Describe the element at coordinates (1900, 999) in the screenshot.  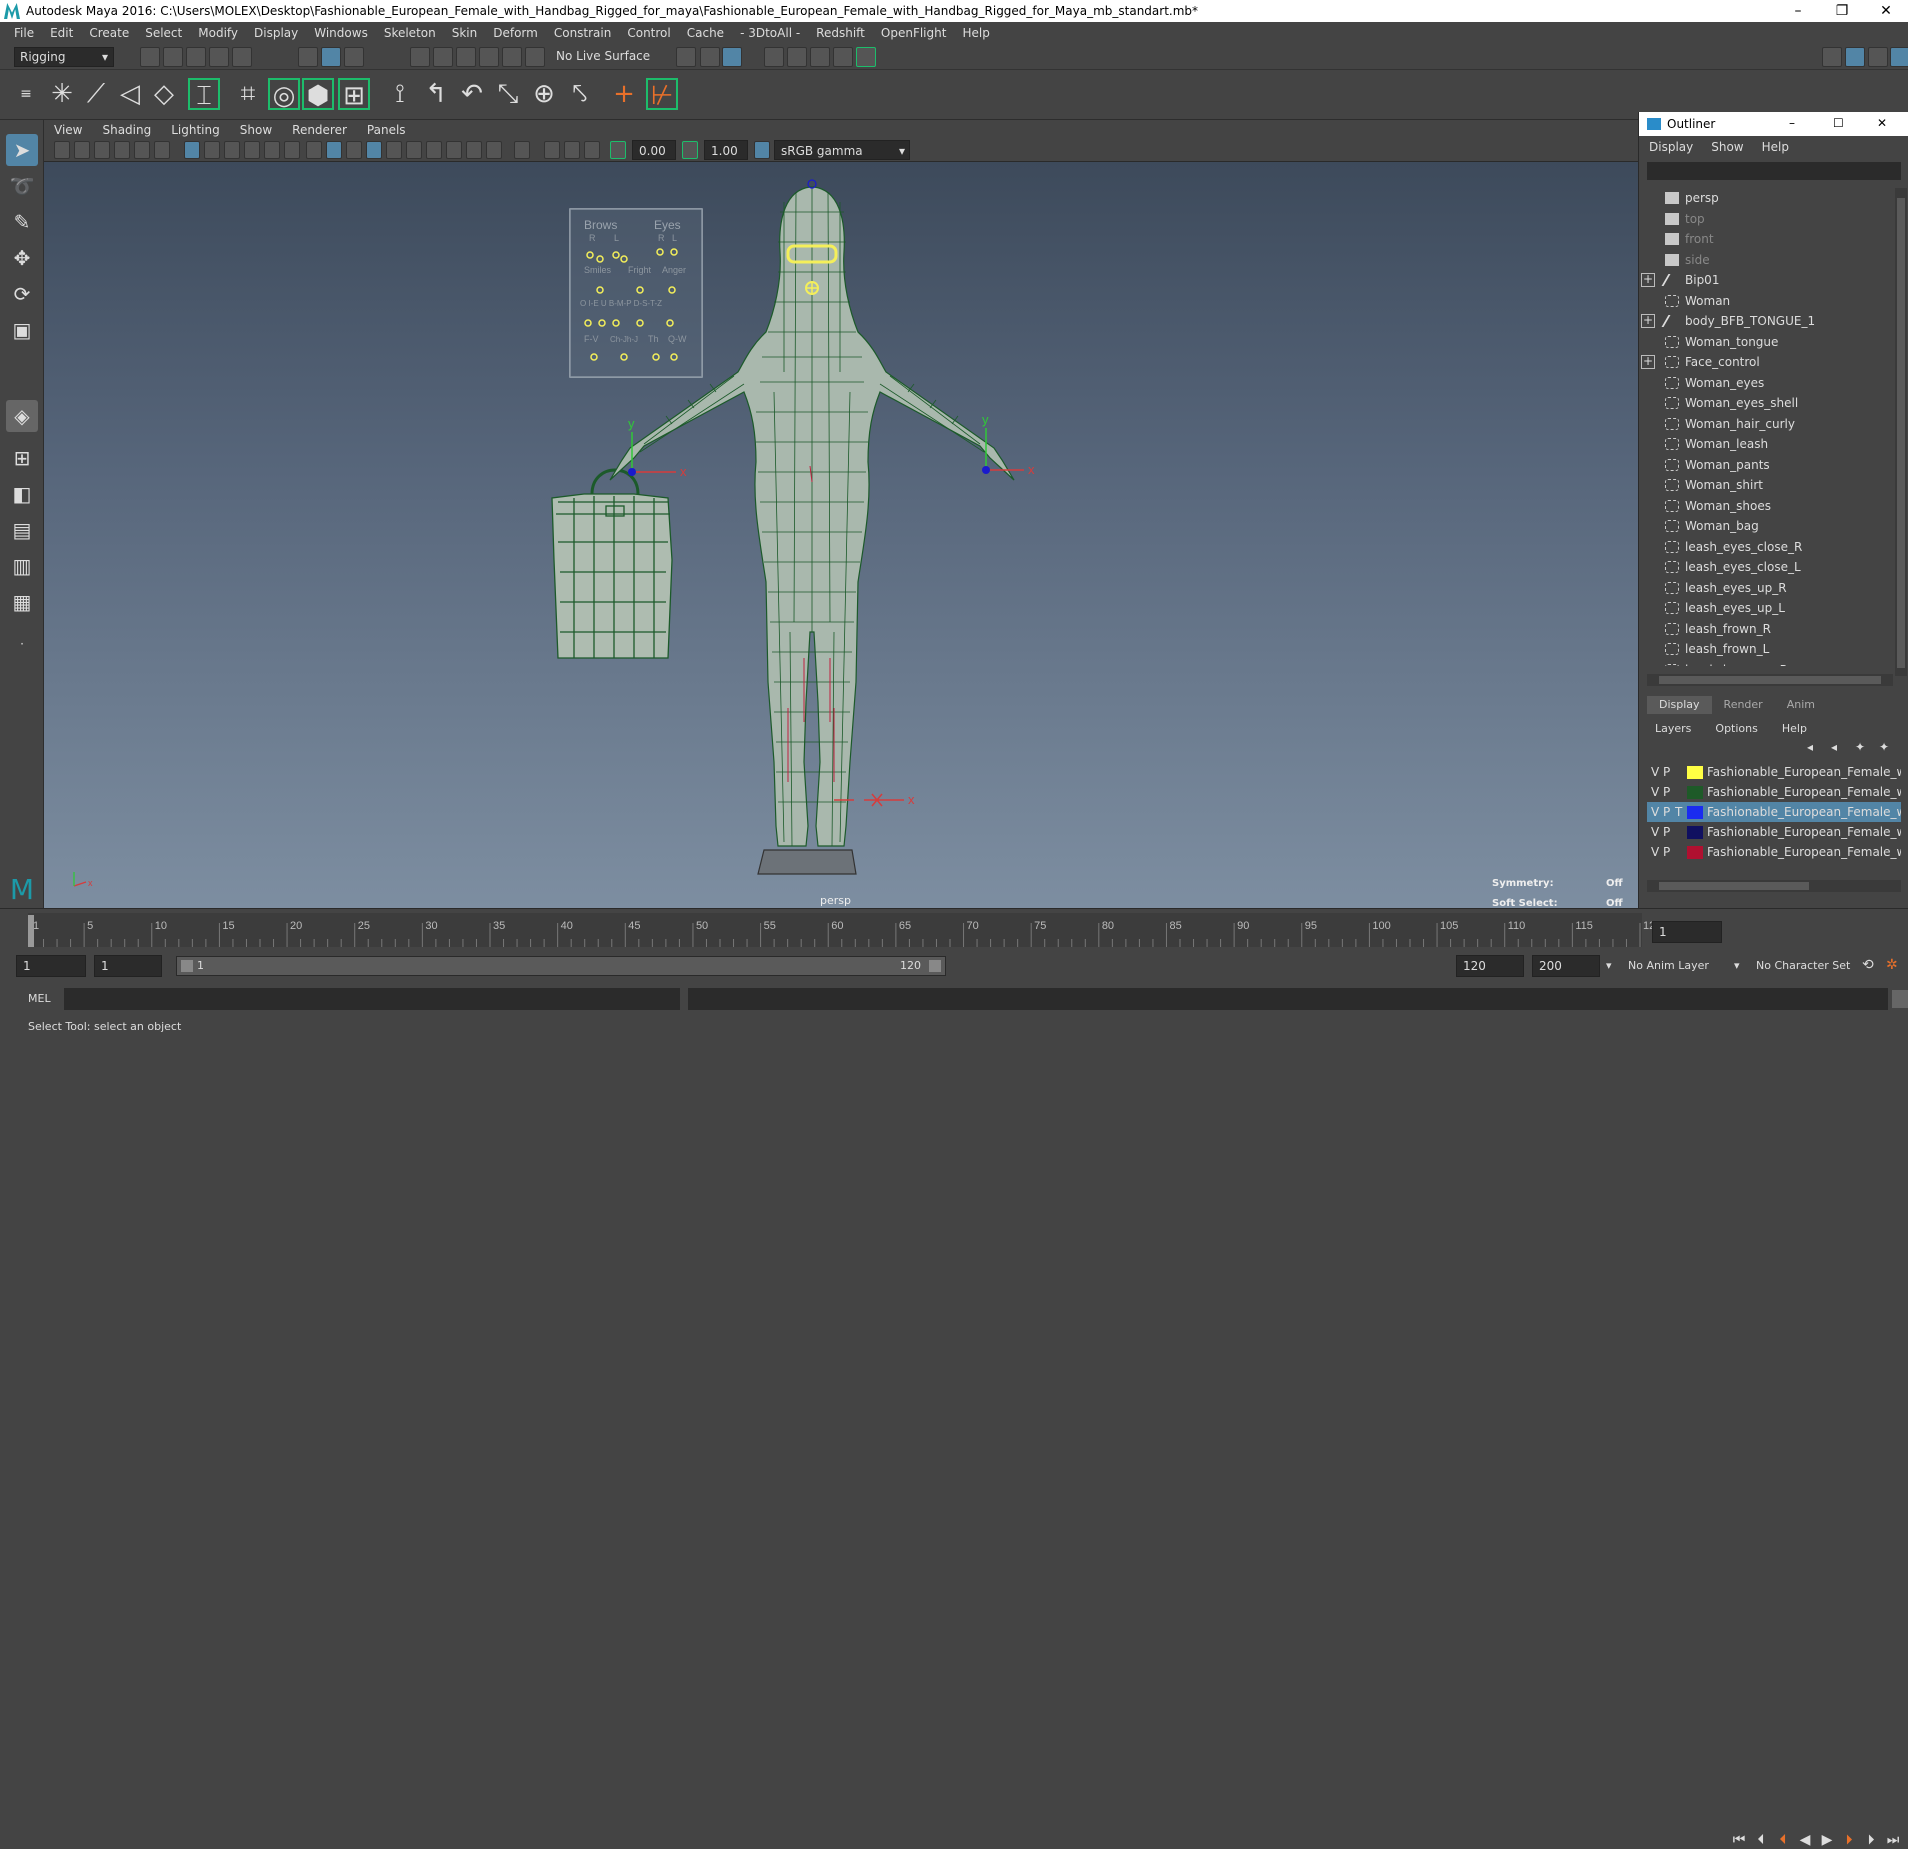
I see `script-editor-icon` at that location.